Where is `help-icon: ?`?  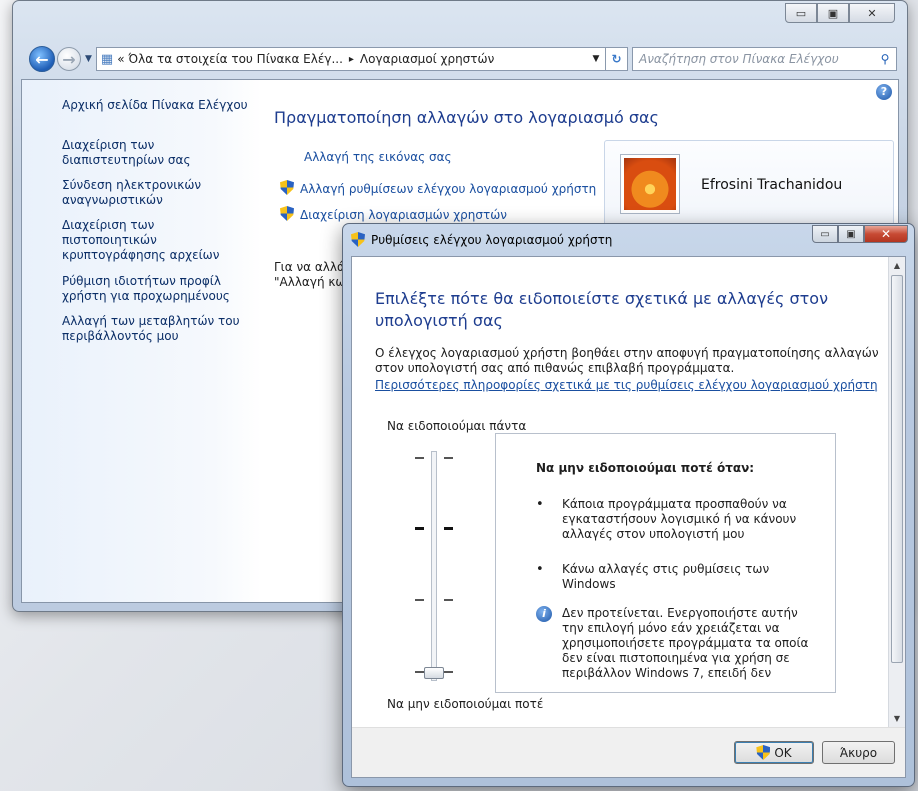 help-icon: ? is located at coordinates (884, 92).